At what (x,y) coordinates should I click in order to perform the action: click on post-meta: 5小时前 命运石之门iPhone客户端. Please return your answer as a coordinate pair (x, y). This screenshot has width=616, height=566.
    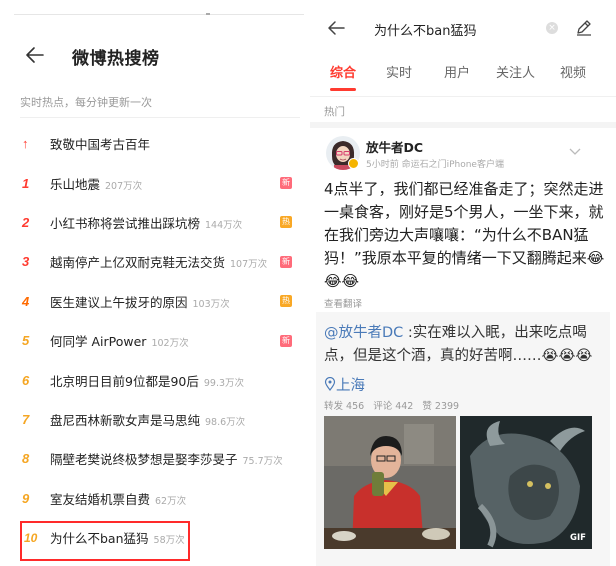
    Looking at the image, I should click on (435, 165).